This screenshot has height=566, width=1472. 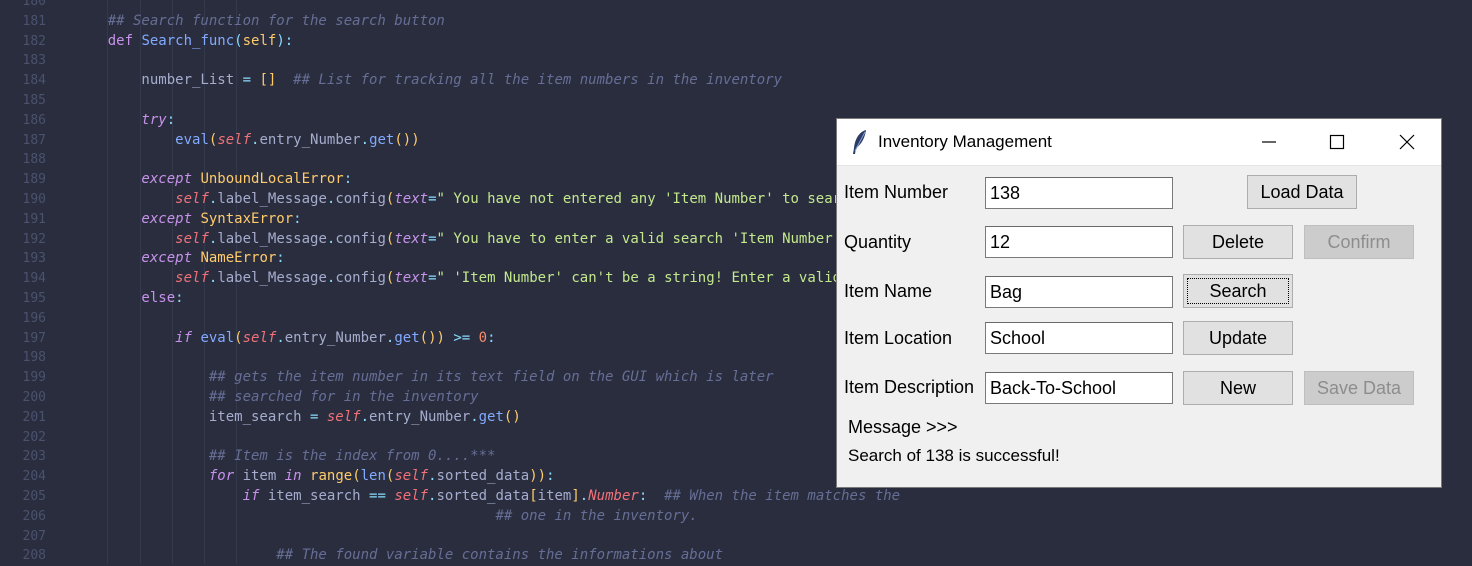 What do you see at coordinates (34, 259) in the screenshot?
I see `line-number: 193` at bounding box center [34, 259].